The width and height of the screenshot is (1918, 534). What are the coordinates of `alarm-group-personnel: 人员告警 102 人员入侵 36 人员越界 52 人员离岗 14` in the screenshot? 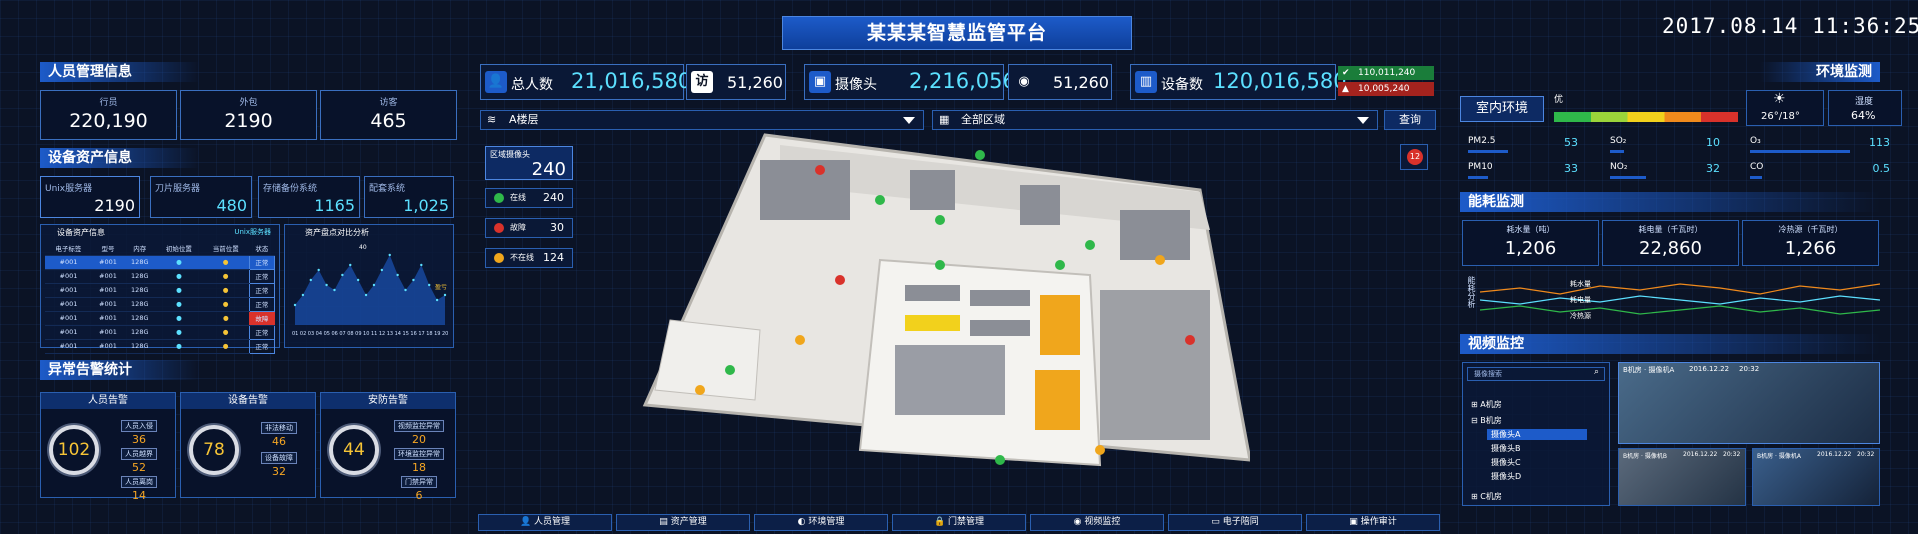 It's located at (108, 447).